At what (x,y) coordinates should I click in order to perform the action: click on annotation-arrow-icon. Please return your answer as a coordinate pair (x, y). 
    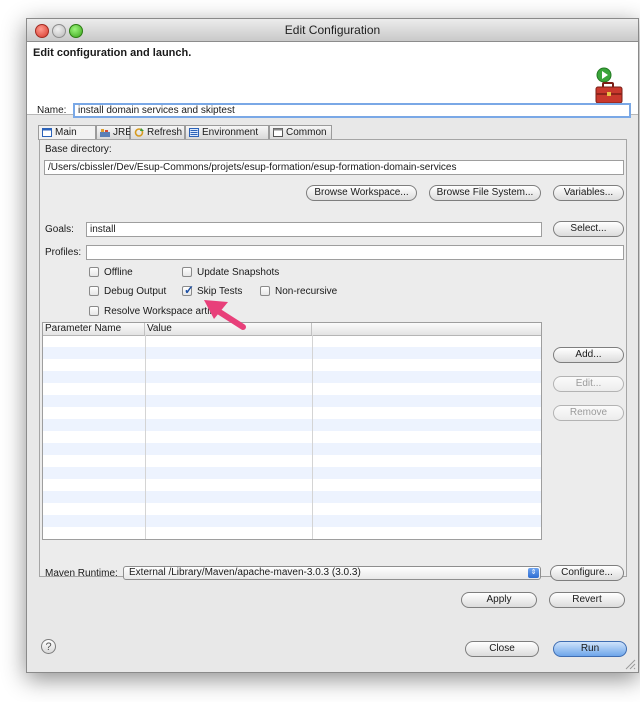
    Looking at the image, I should click on (225, 315).